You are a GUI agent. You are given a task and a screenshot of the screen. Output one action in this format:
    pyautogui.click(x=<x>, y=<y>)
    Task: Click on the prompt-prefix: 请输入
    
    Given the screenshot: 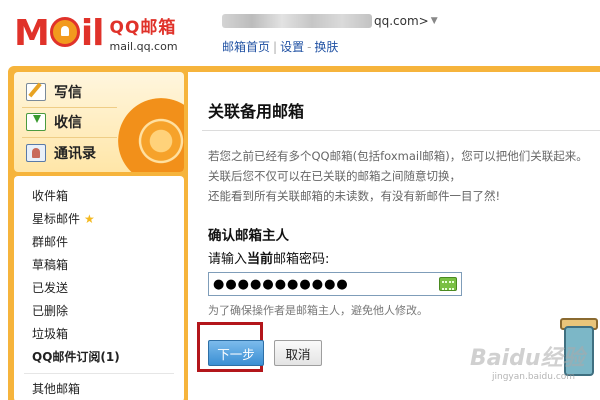 What is the action you would take?
    pyautogui.click(x=228, y=259)
    